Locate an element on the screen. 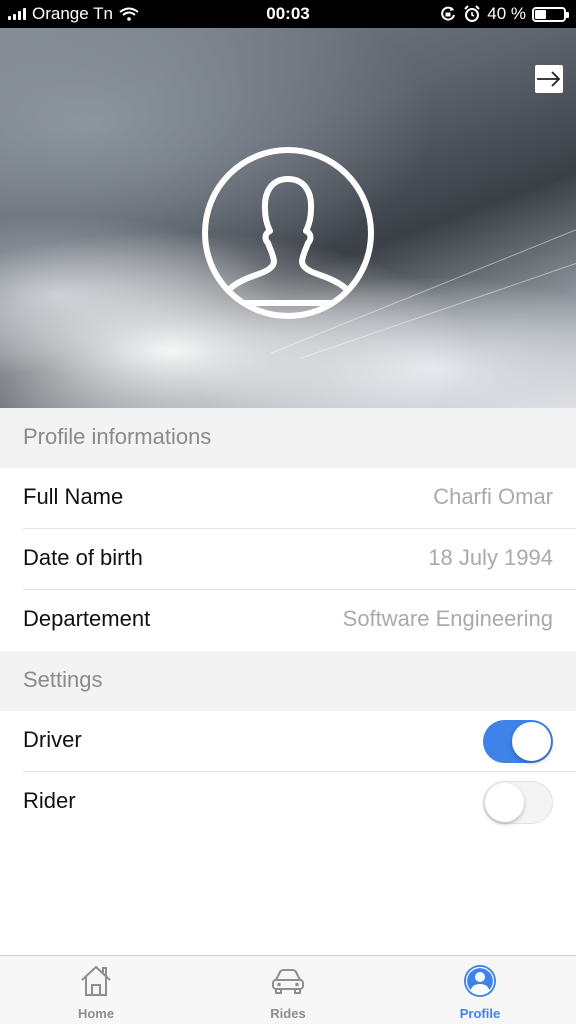 The width and height of the screenshot is (576, 1024). battery-fill is located at coordinates (541, 14).